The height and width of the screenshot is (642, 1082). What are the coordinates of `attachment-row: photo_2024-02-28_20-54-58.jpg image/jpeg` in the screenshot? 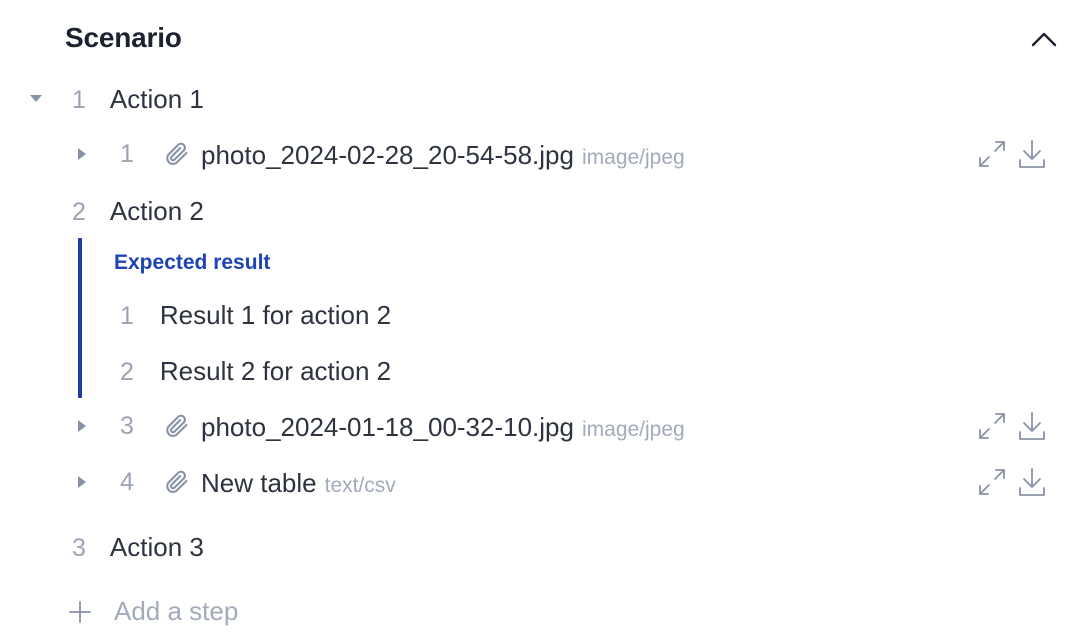 It's located at (443, 155).